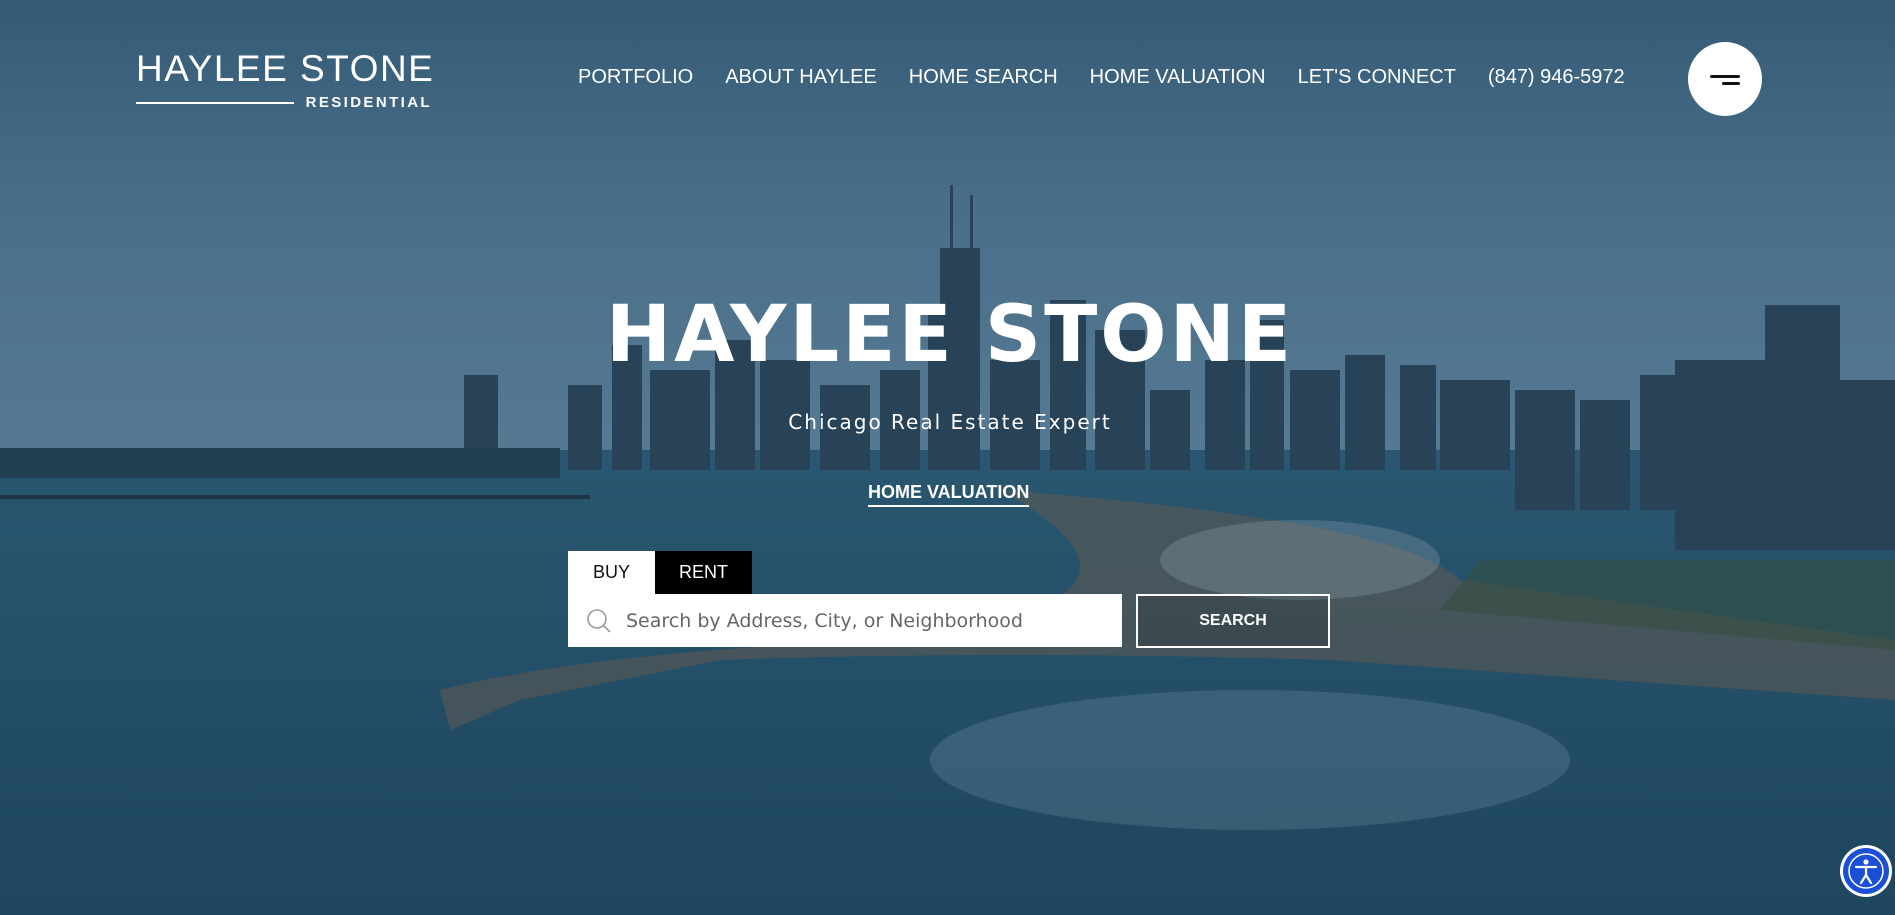 The height and width of the screenshot is (915, 1895). I want to click on logo-divider, so click(215, 102).